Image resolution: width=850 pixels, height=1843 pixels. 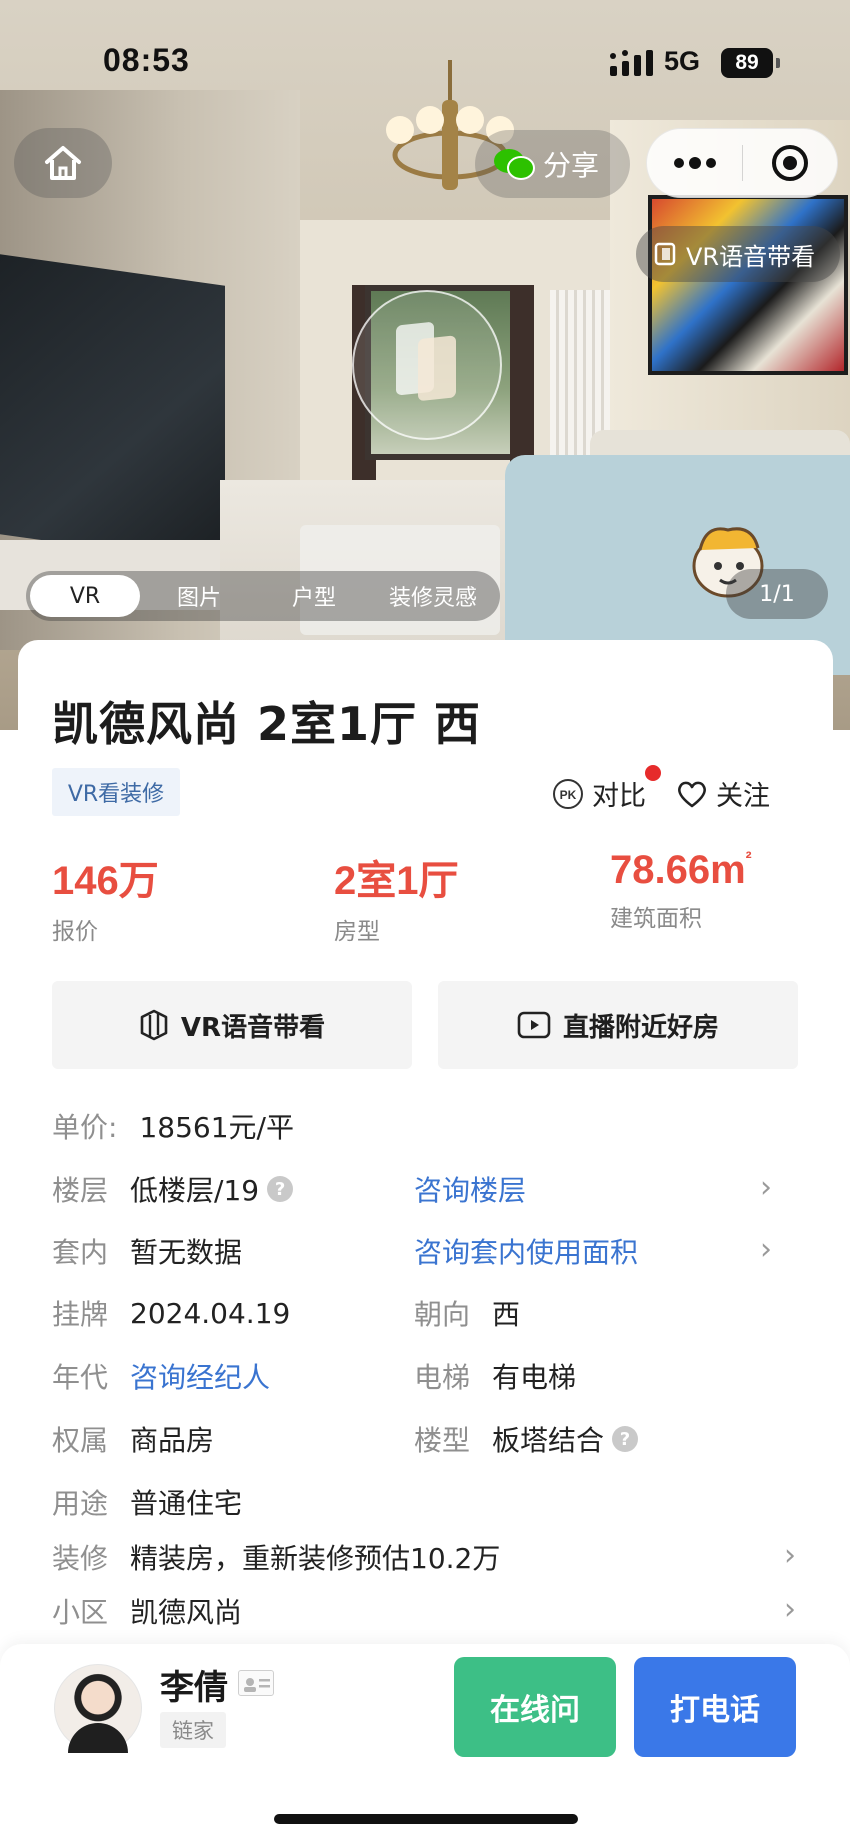 I want to click on vr-enter-button, so click(x=427, y=365).